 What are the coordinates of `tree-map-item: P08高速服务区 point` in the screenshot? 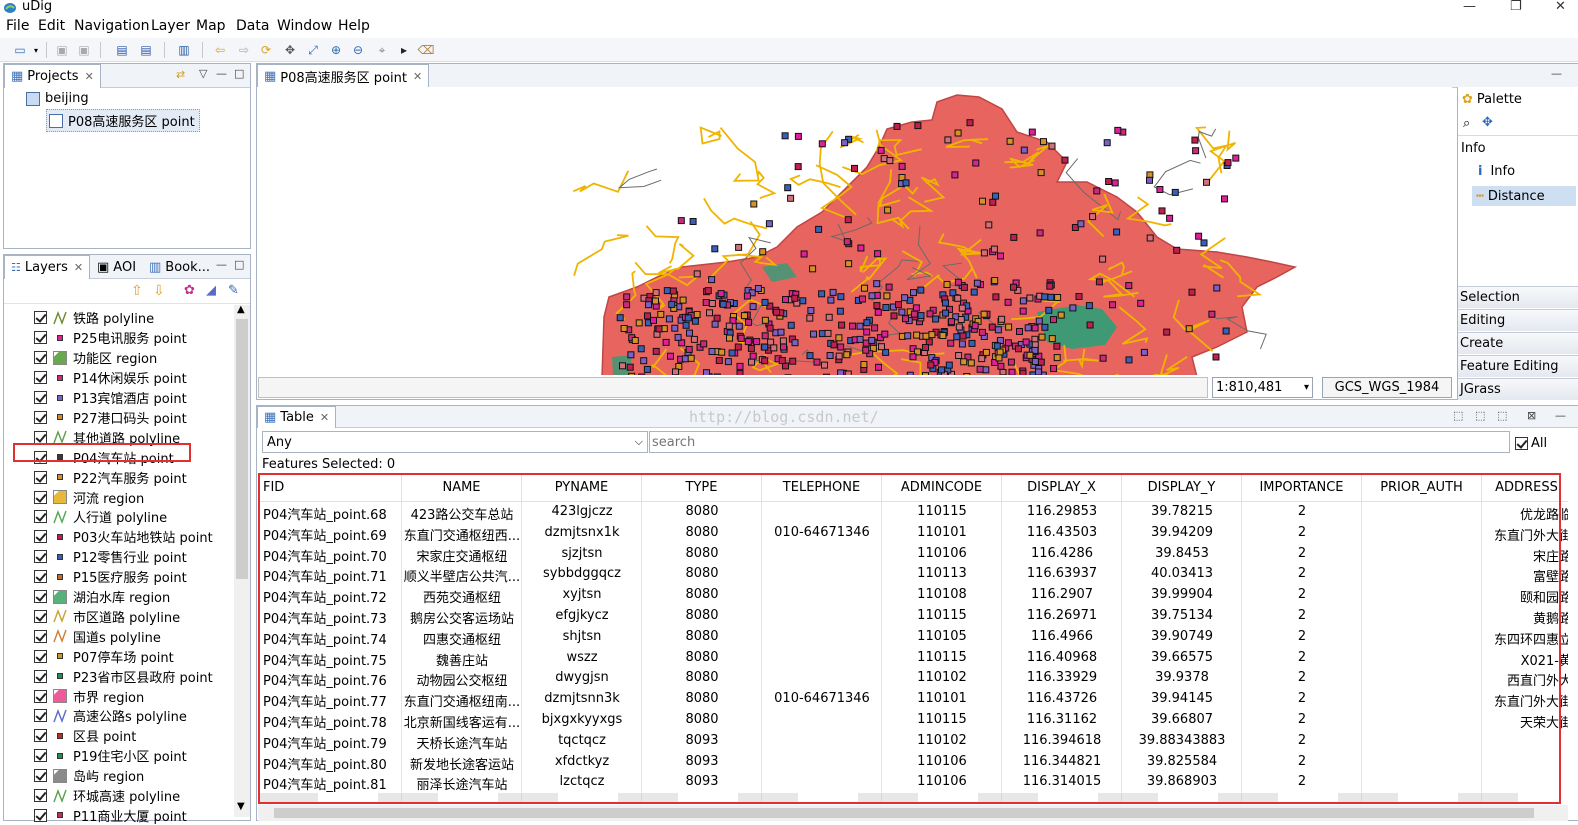 It's located at (123, 120).